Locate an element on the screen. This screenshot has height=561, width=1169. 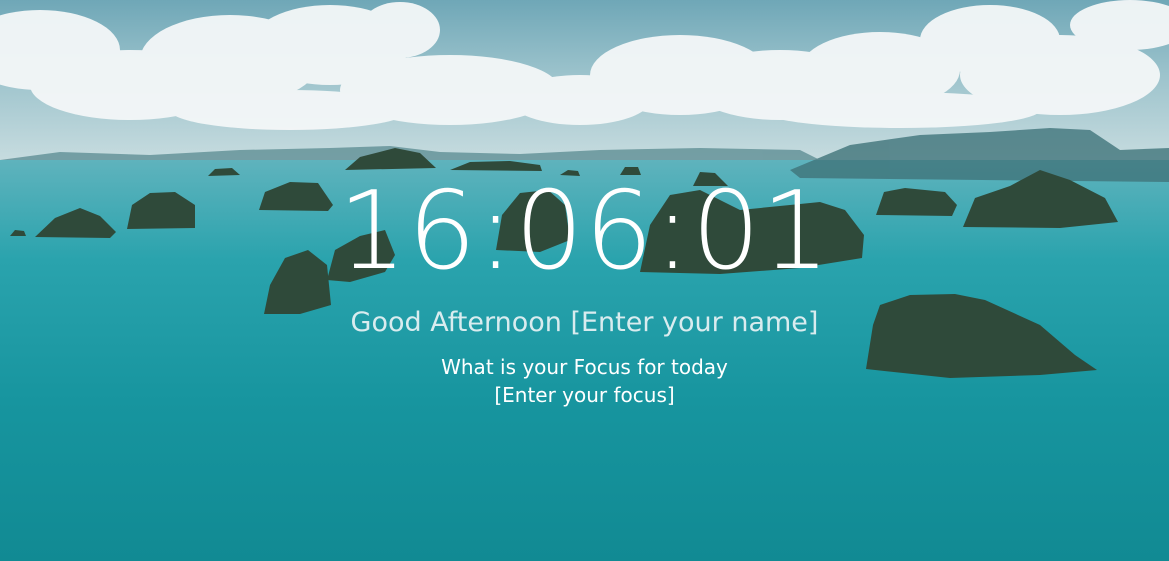
clock-time: 16:06:01 is located at coordinates (584, 231).